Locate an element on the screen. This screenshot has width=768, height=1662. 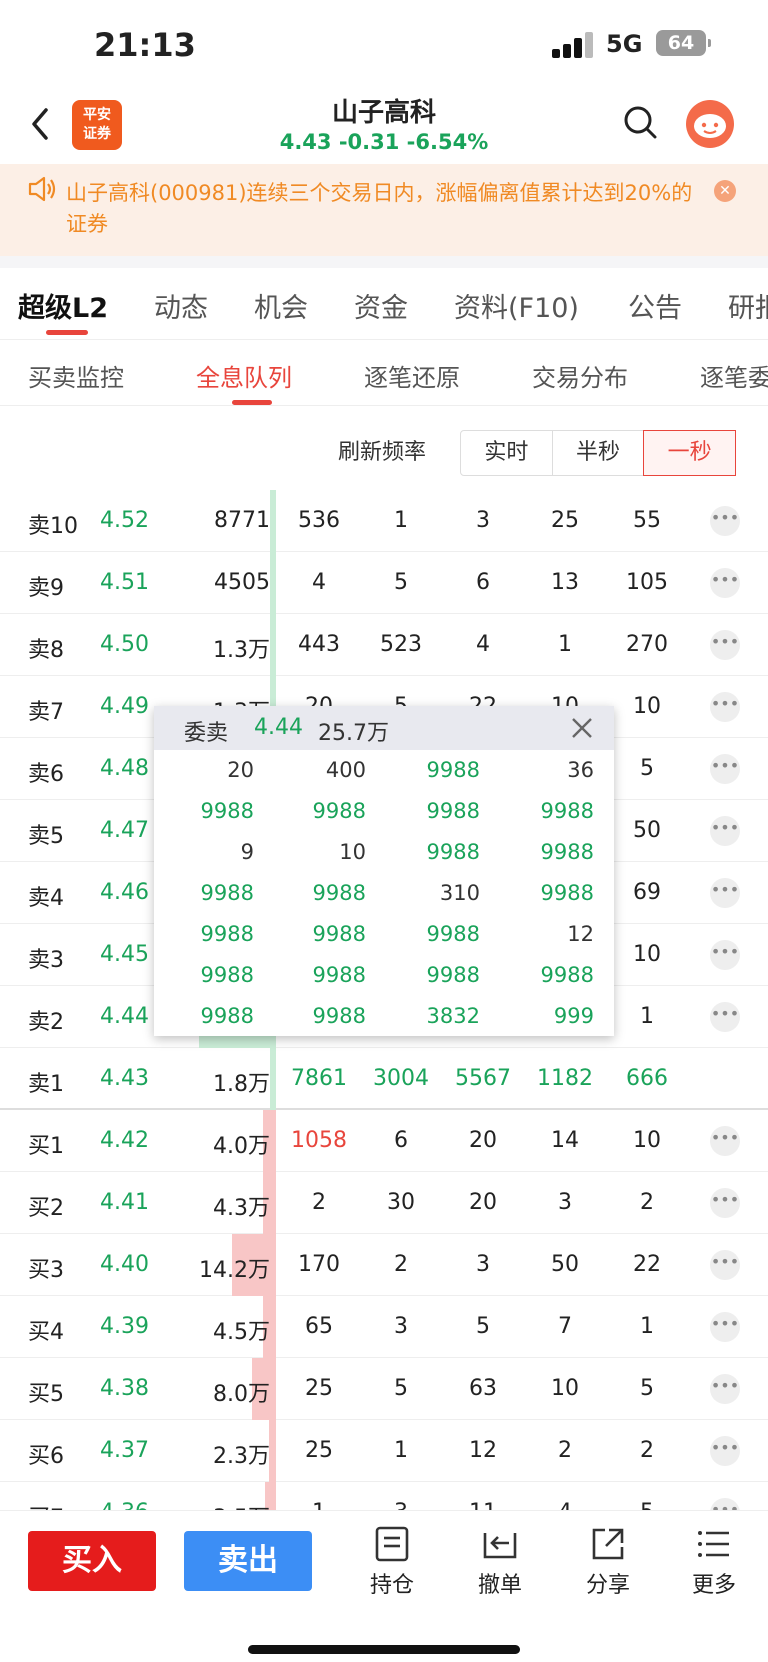
tab-underline is located at coordinates (67, 332).